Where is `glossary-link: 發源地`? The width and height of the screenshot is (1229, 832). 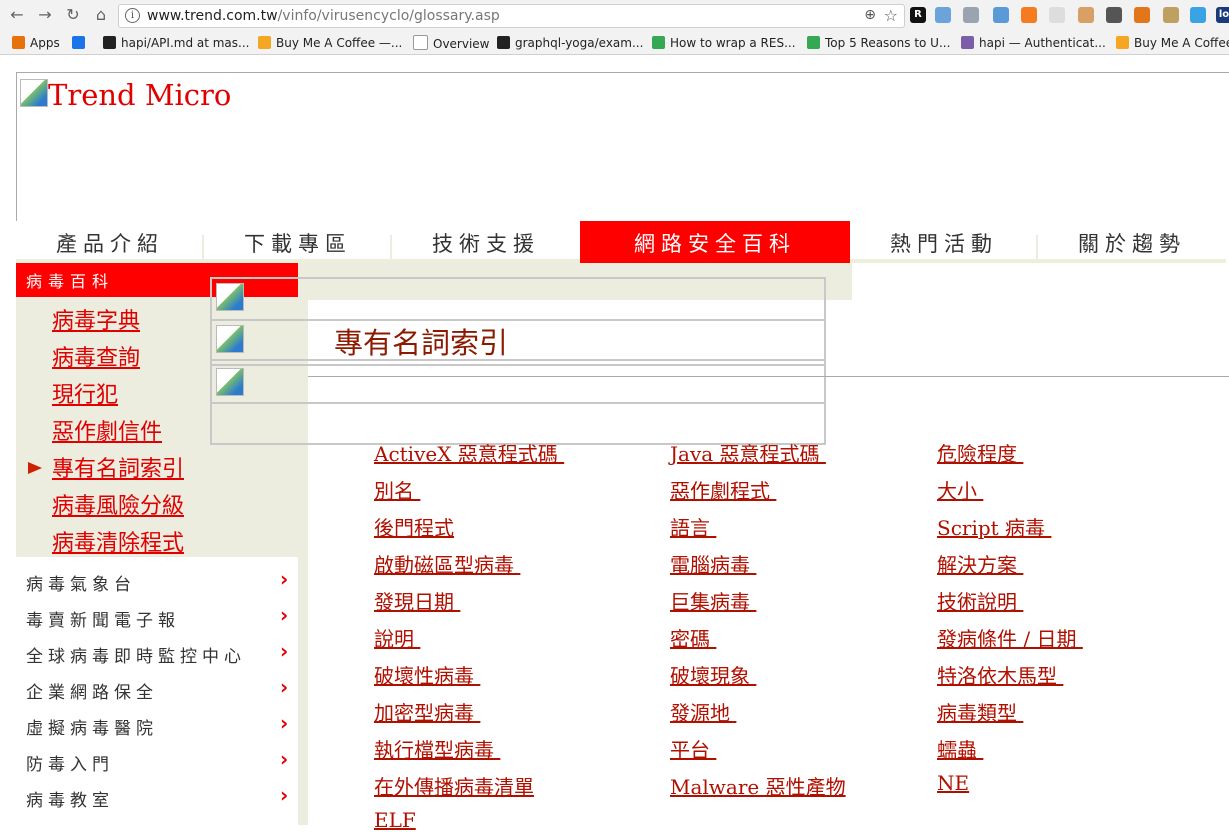
glossary-link: 發源地 is located at coordinates (703, 711).